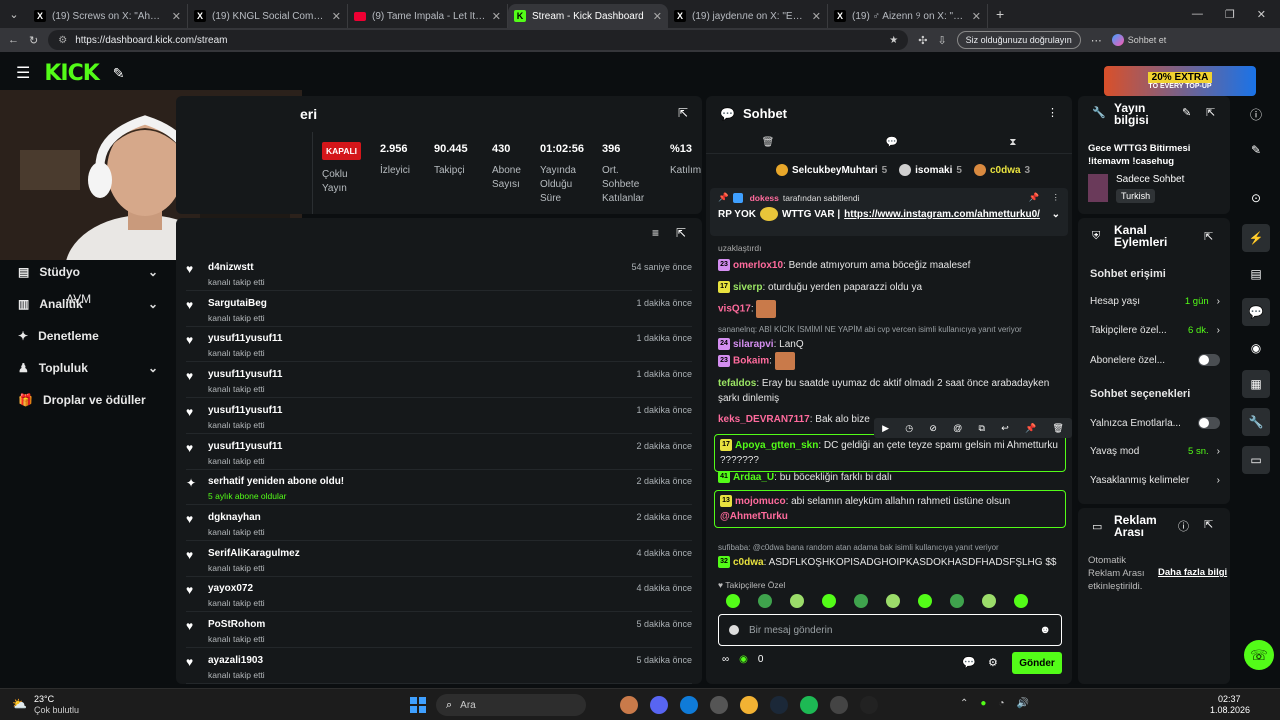  What do you see at coordinates (1256, 384) in the screenshot?
I see `clipboard-icon: ▦` at bounding box center [1256, 384].